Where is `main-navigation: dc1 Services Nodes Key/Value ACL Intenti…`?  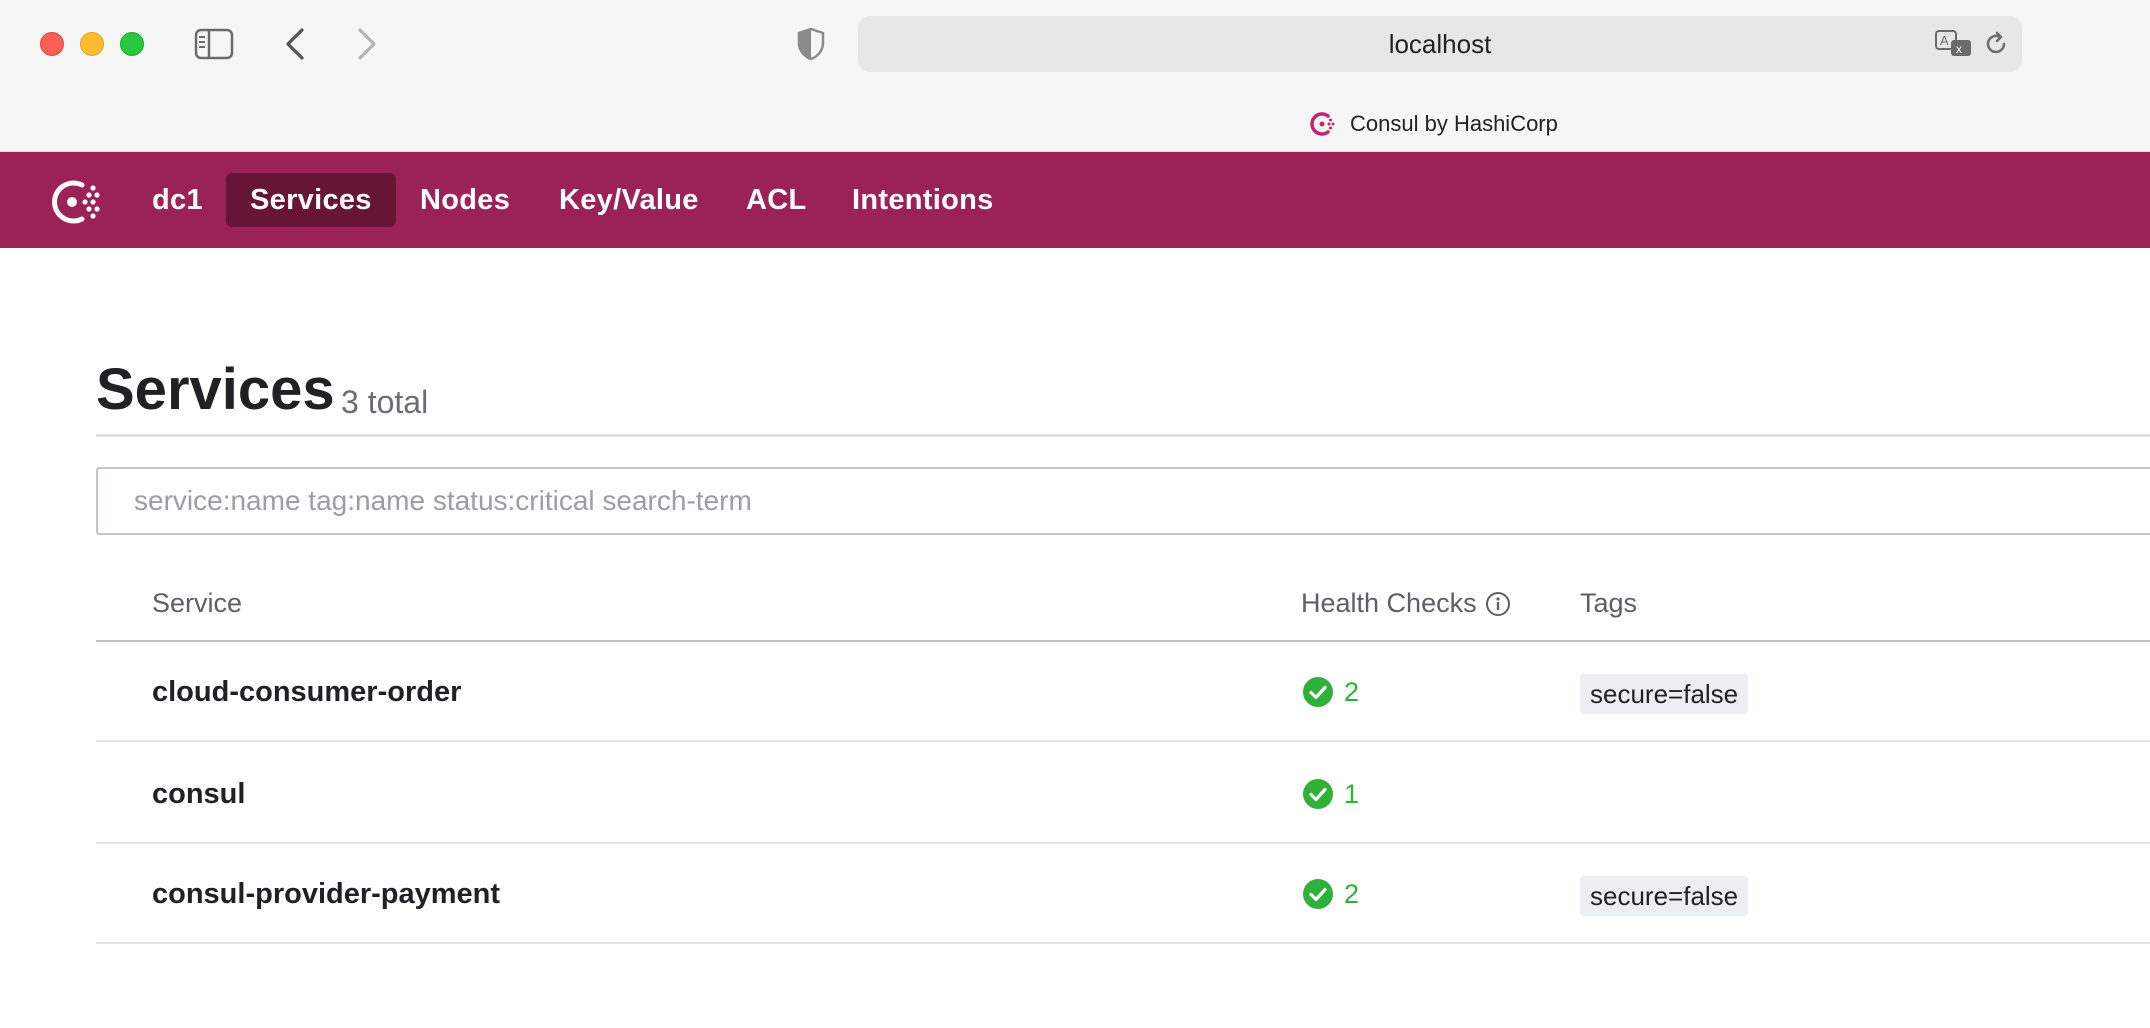
main-navigation: dc1 Services Nodes Key/Value ACL Intenti… is located at coordinates (1075, 200).